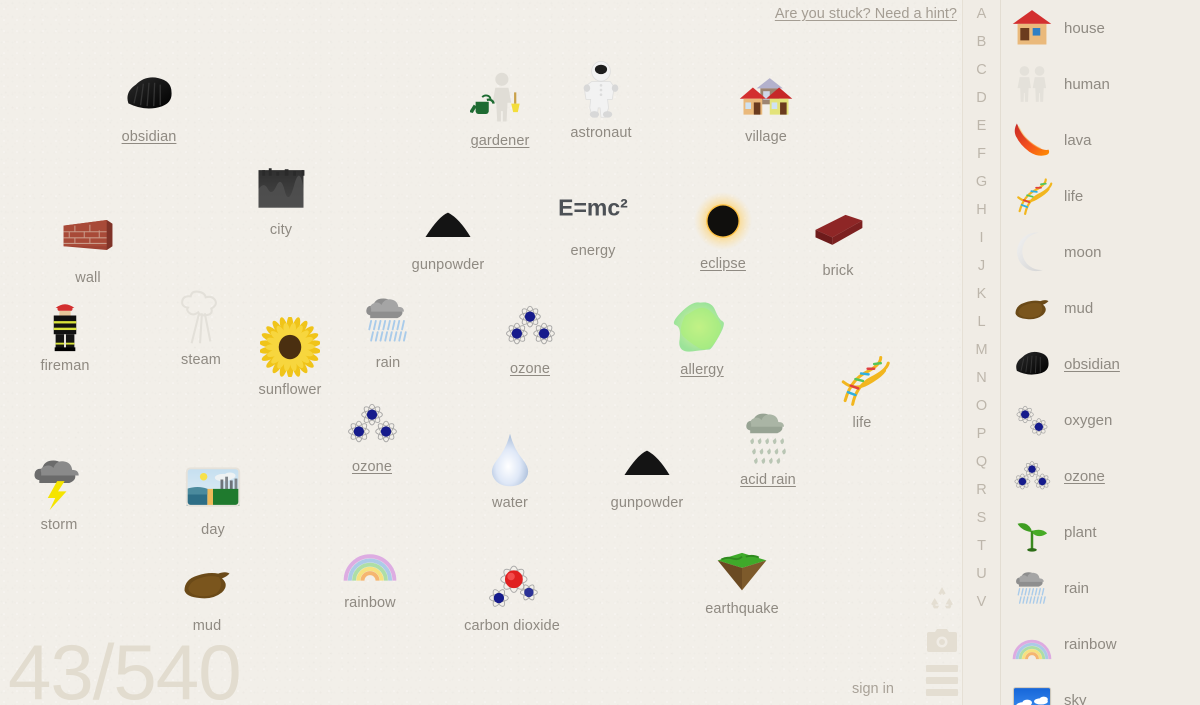  What do you see at coordinates (290, 357) in the screenshot?
I see `board-element-sunflower: sunflower` at bounding box center [290, 357].